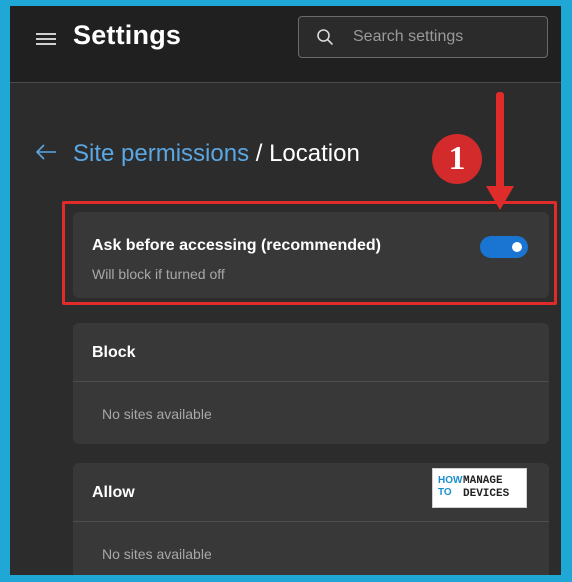  What do you see at coordinates (127, 35) in the screenshot?
I see `page-title: Settings` at bounding box center [127, 35].